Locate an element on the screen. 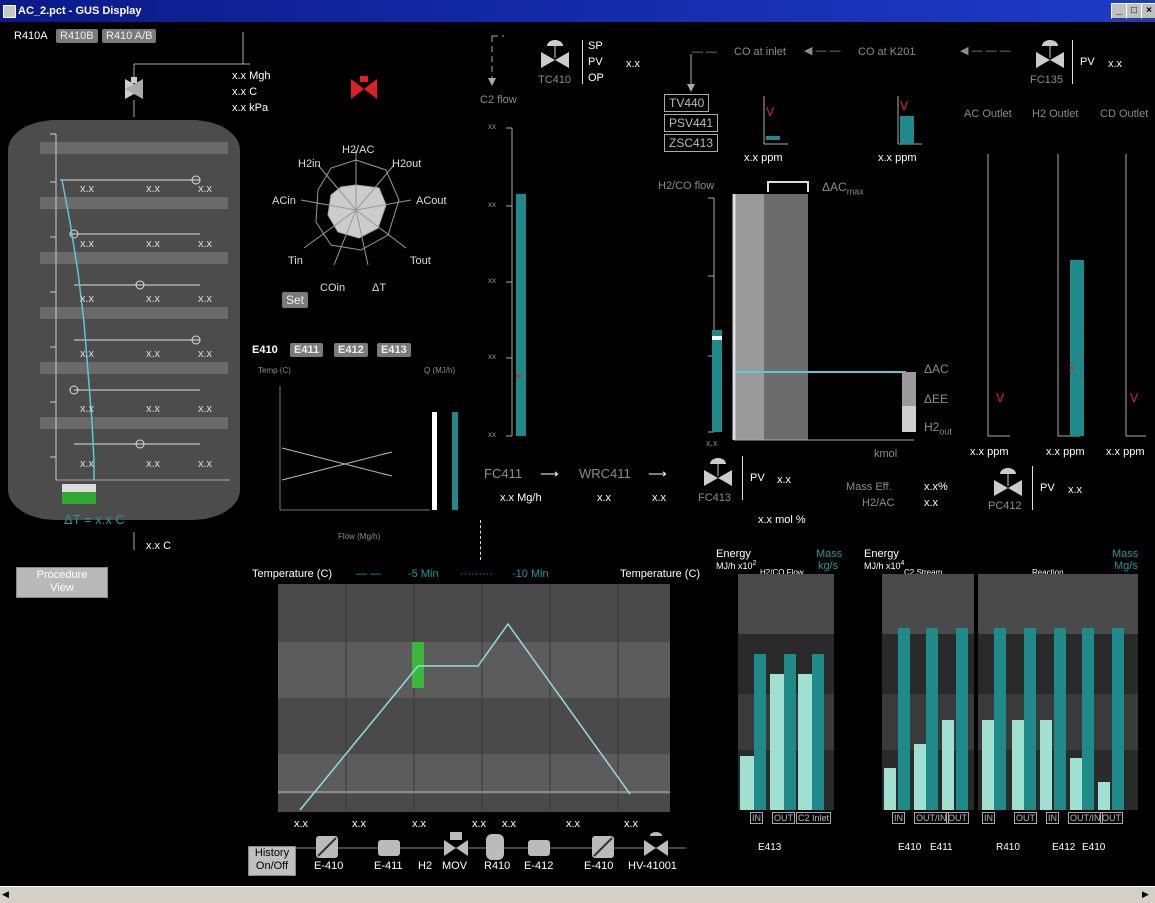 The image size is (1155, 903). co-k201-bar: ᐯ is located at coordinates (909, 120).